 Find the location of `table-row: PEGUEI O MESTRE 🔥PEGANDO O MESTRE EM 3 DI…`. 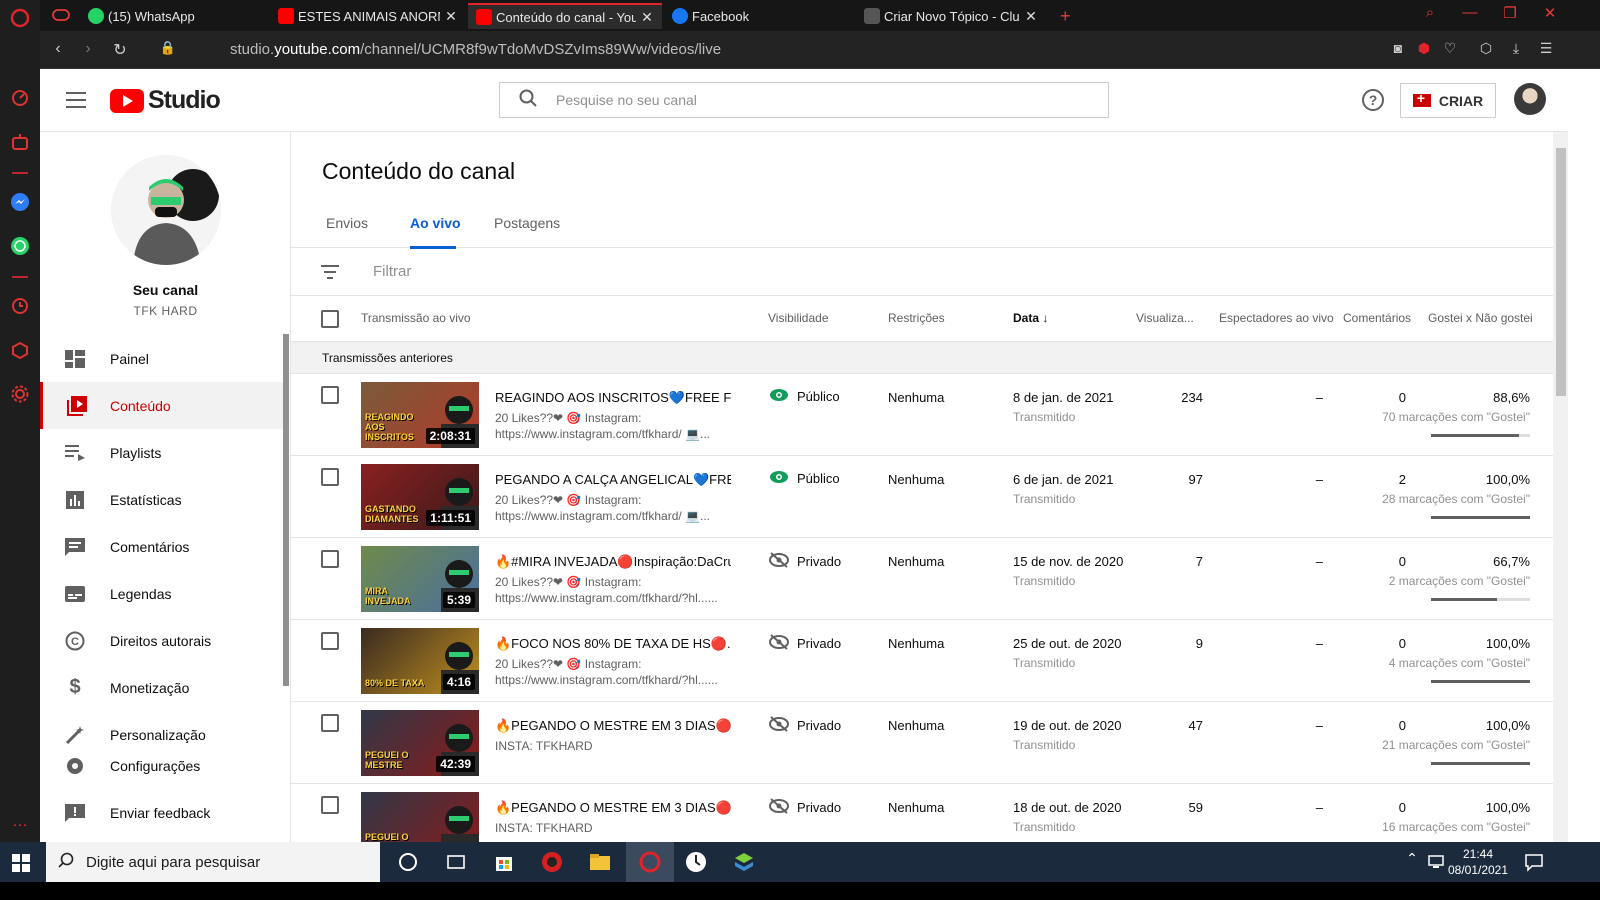

table-row: PEGUEI O MESTRE 🔥PEGANDO O MESTRE EM 3 DI… is located at coordinates (922, 813).